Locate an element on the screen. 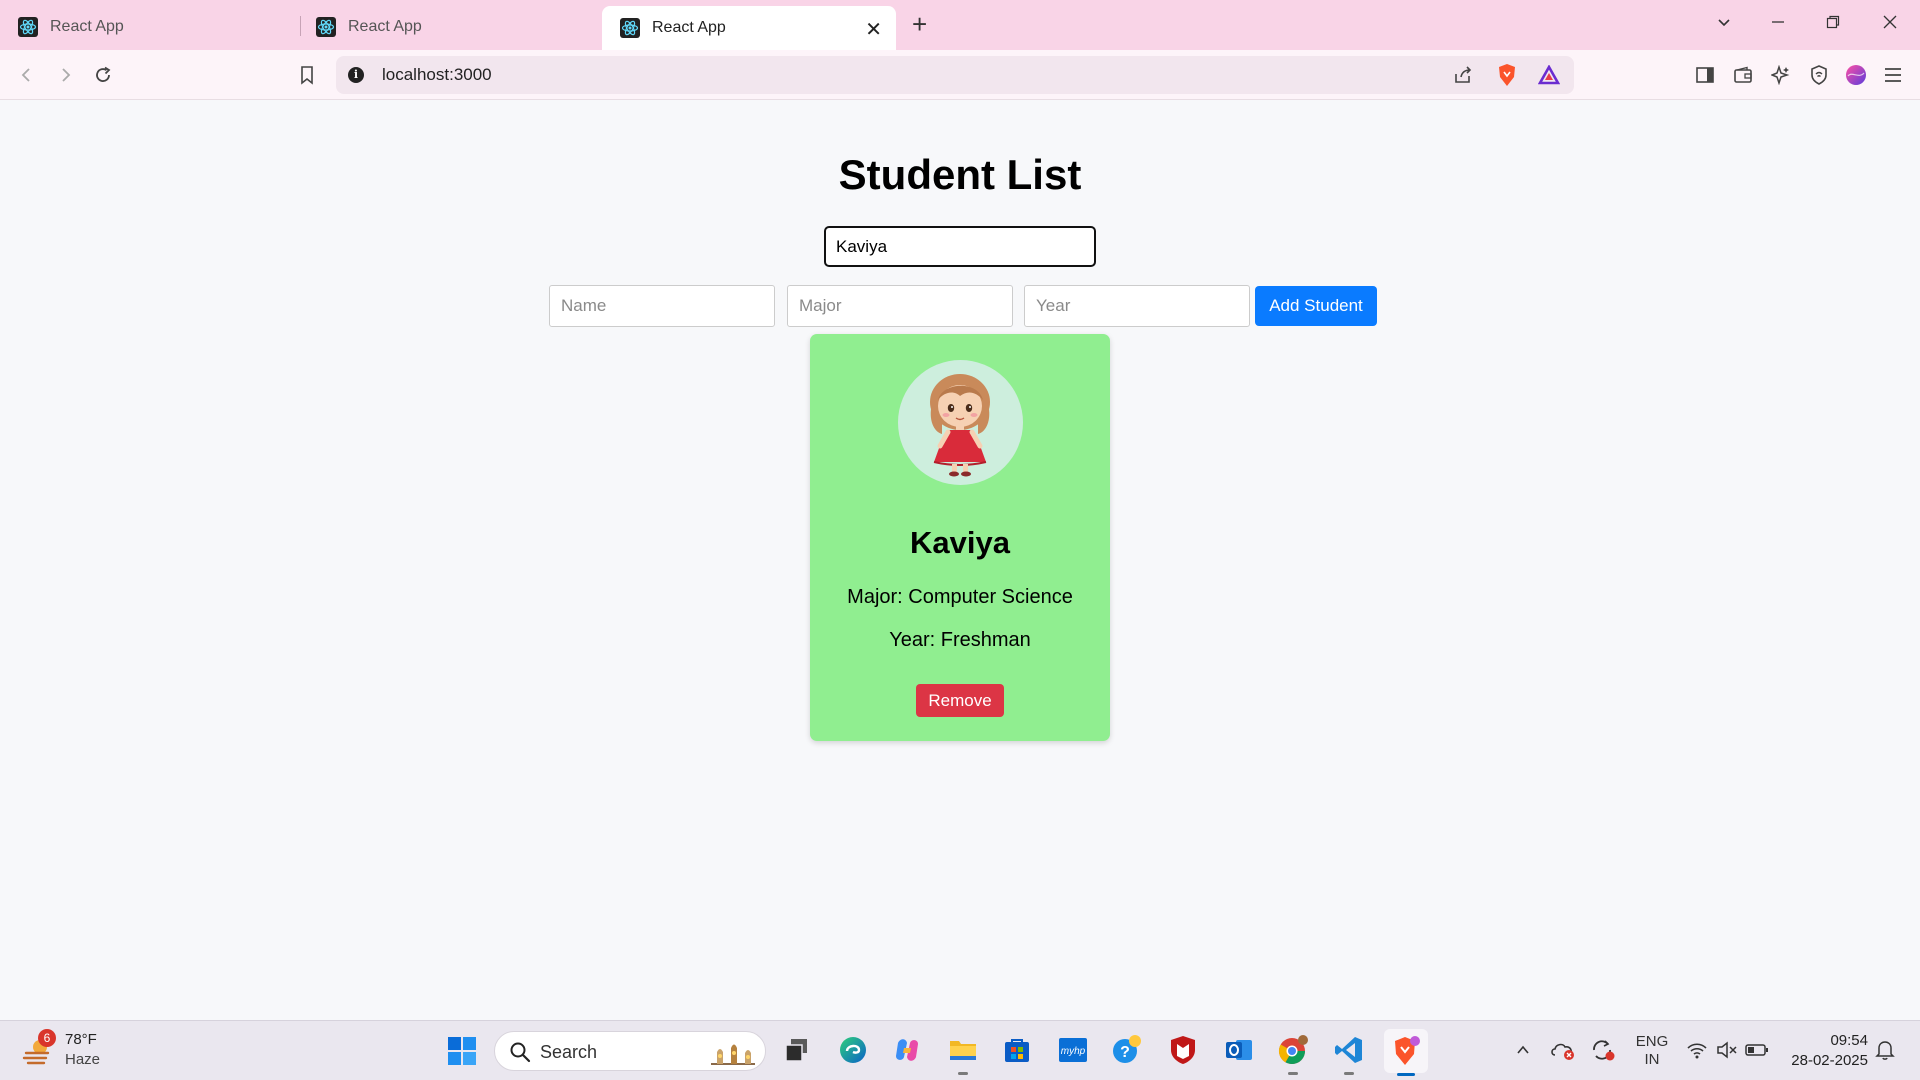  svg-text: myhp is located at coordinates (1073, 1051).